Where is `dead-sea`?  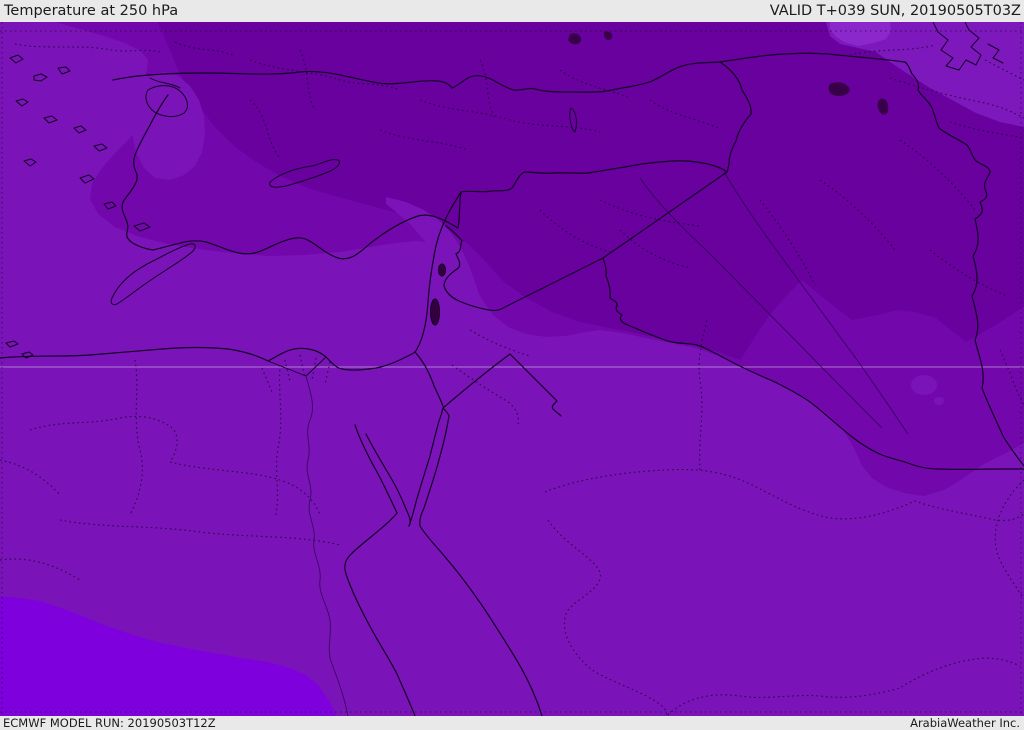 dead-sea is located at coordinates (435, 312).